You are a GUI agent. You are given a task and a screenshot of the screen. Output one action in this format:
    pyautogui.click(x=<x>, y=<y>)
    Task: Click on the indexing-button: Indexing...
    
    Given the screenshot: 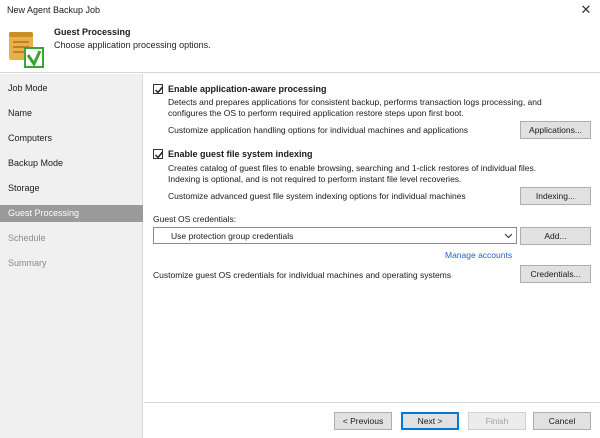 What is the action you would take?
    pyautogui.click(x=555, y=196)
    